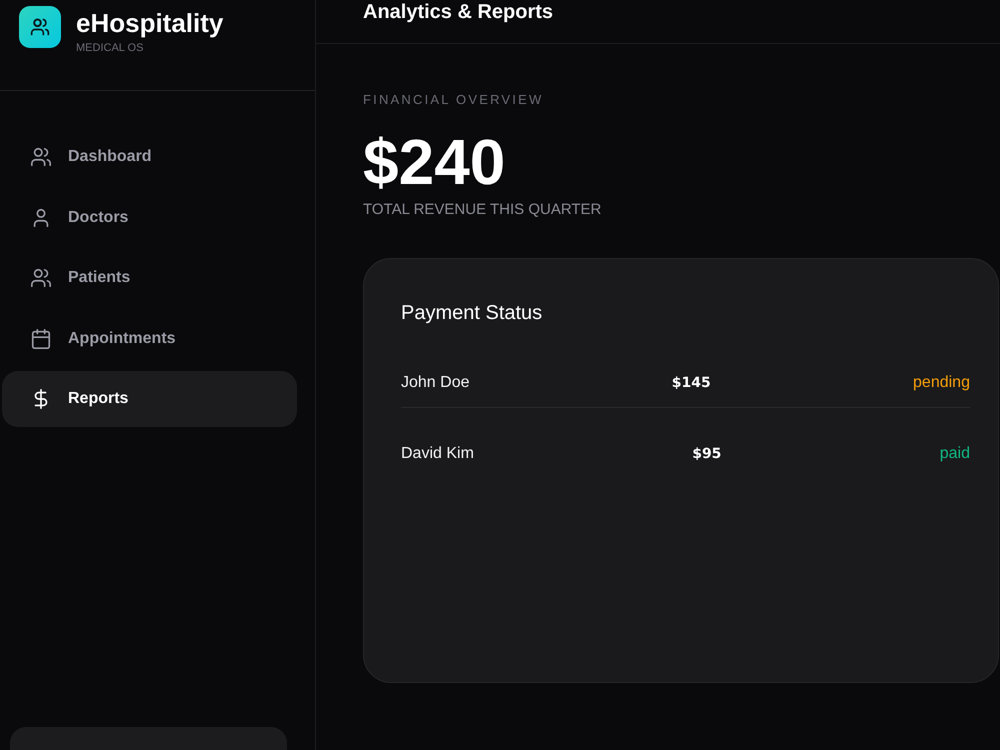 Image resolution: width=1000 pixels, height=750 pixels. Describe the element at coordinates (434, 162) in the screenshot. I see `total-revenue-value: $240` at that location.